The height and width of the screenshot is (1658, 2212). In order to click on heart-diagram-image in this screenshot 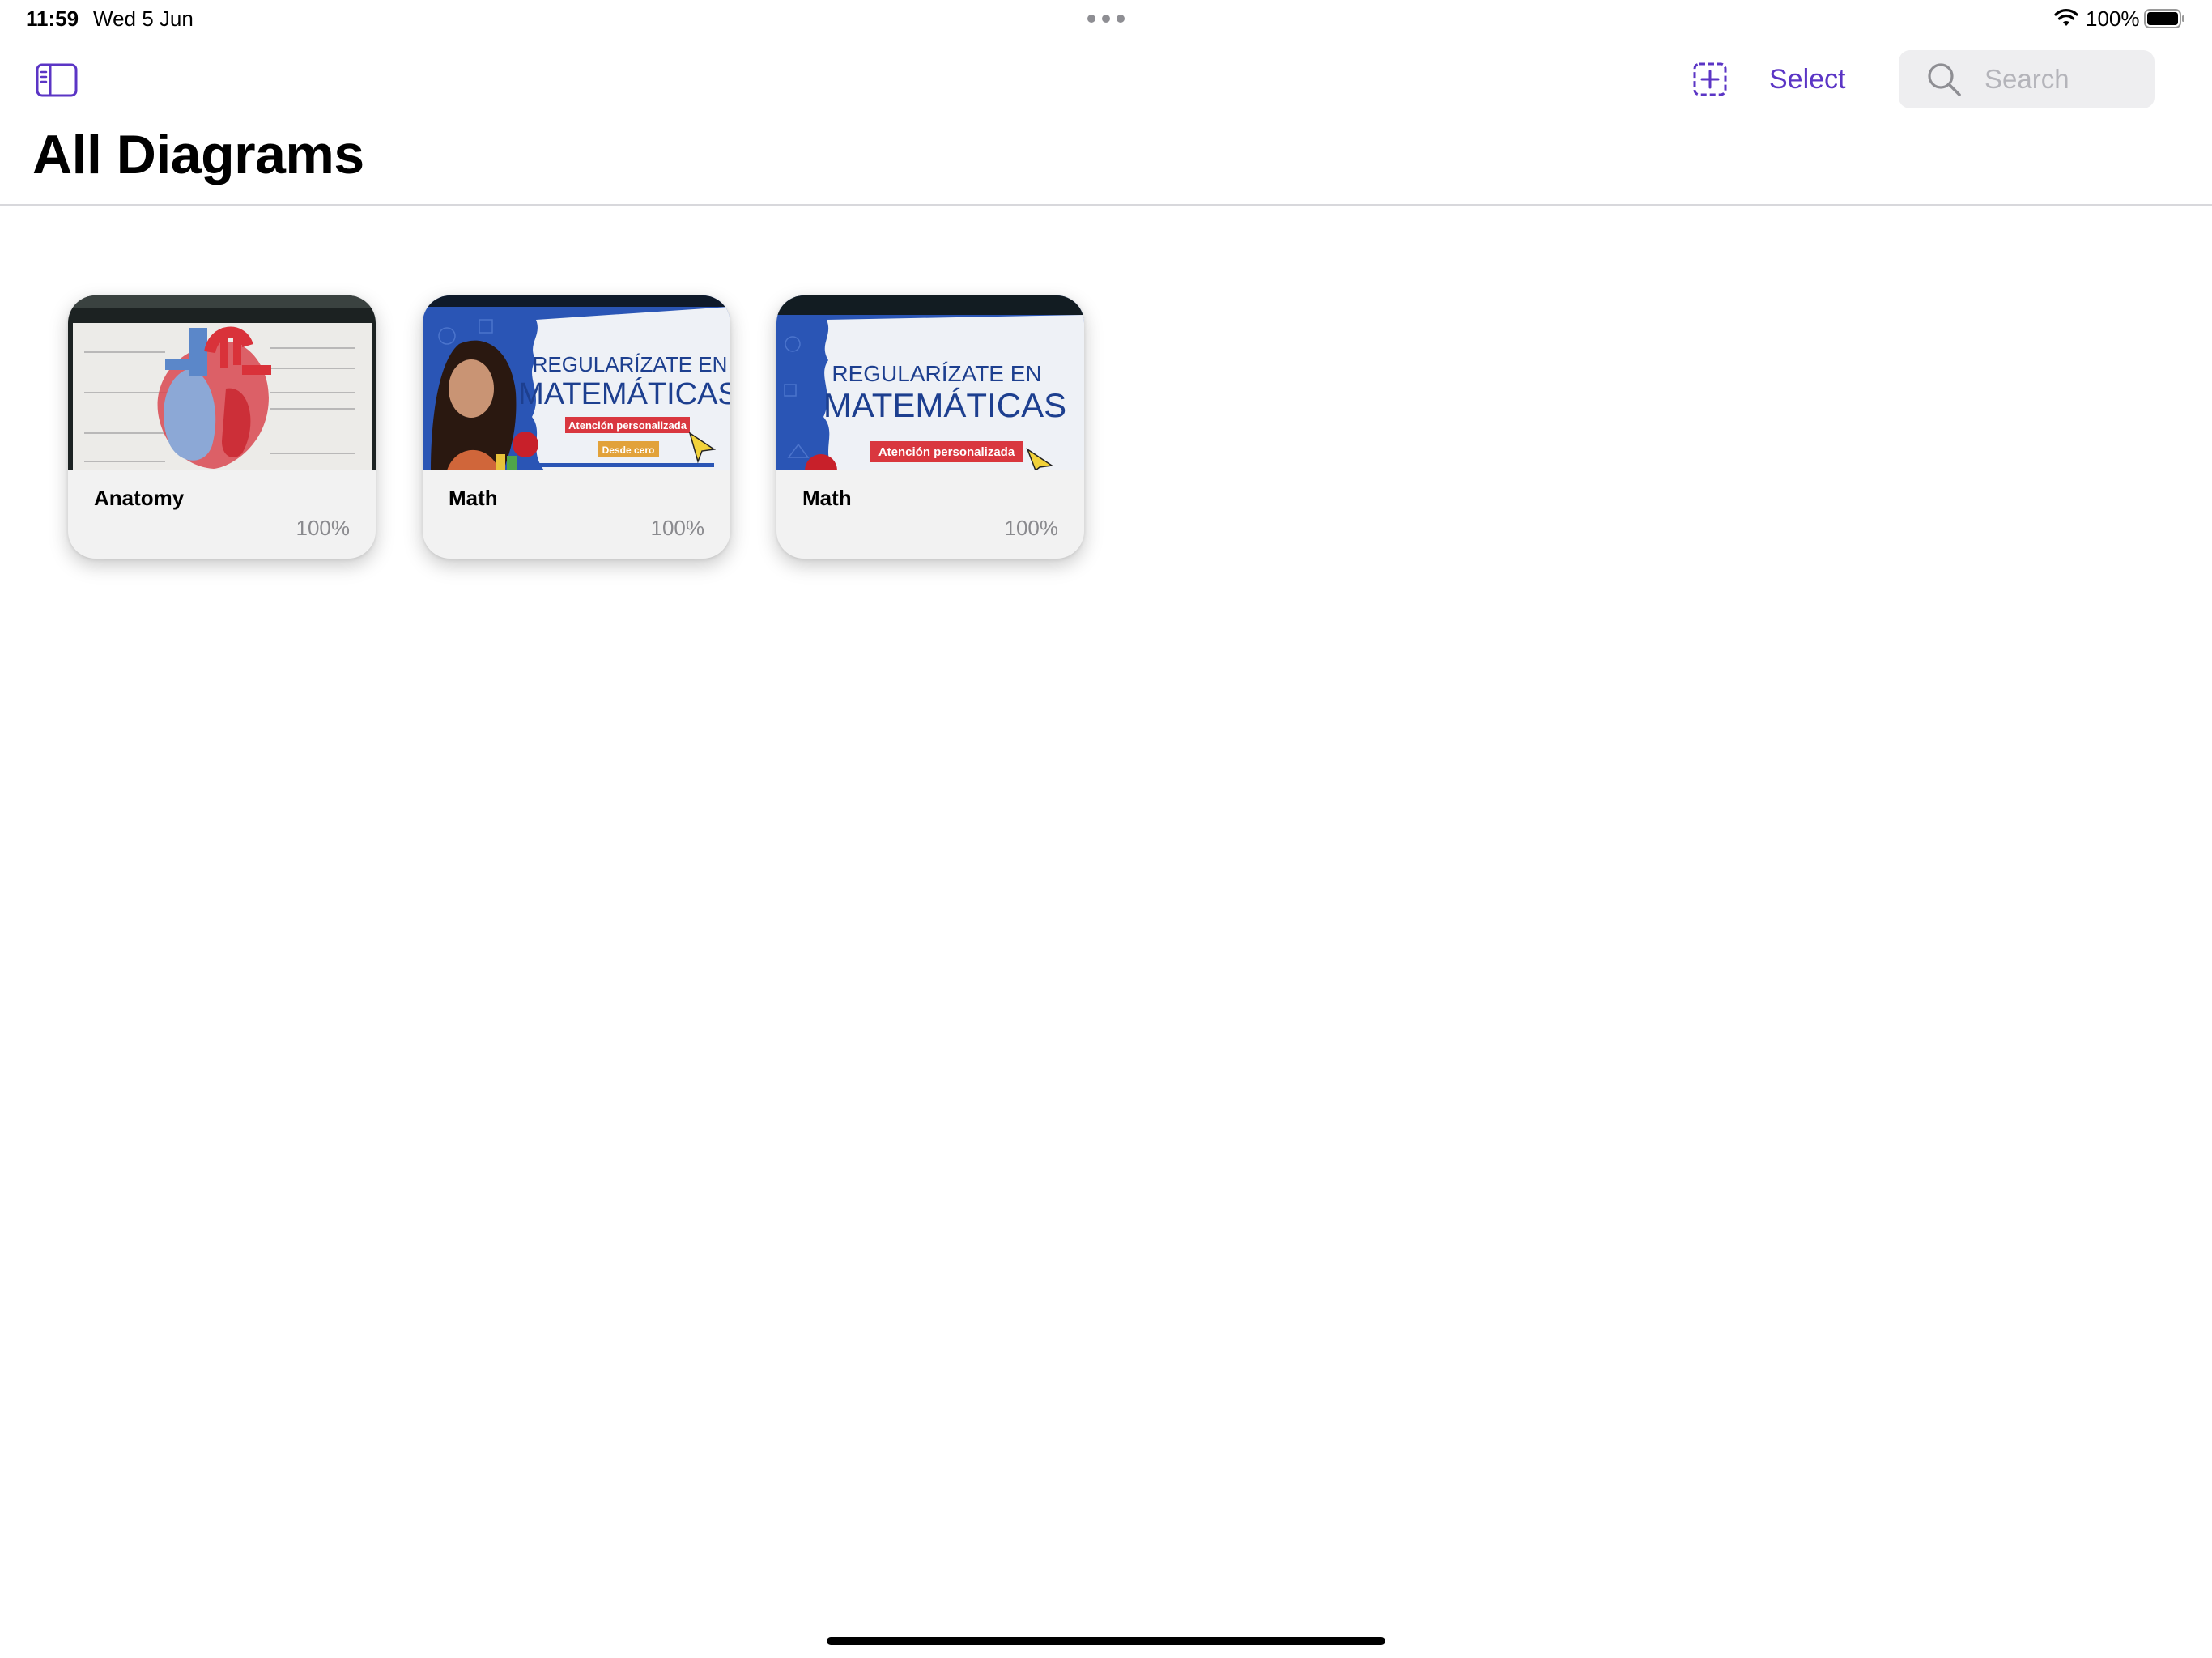, I will do `click(222, 382)`.